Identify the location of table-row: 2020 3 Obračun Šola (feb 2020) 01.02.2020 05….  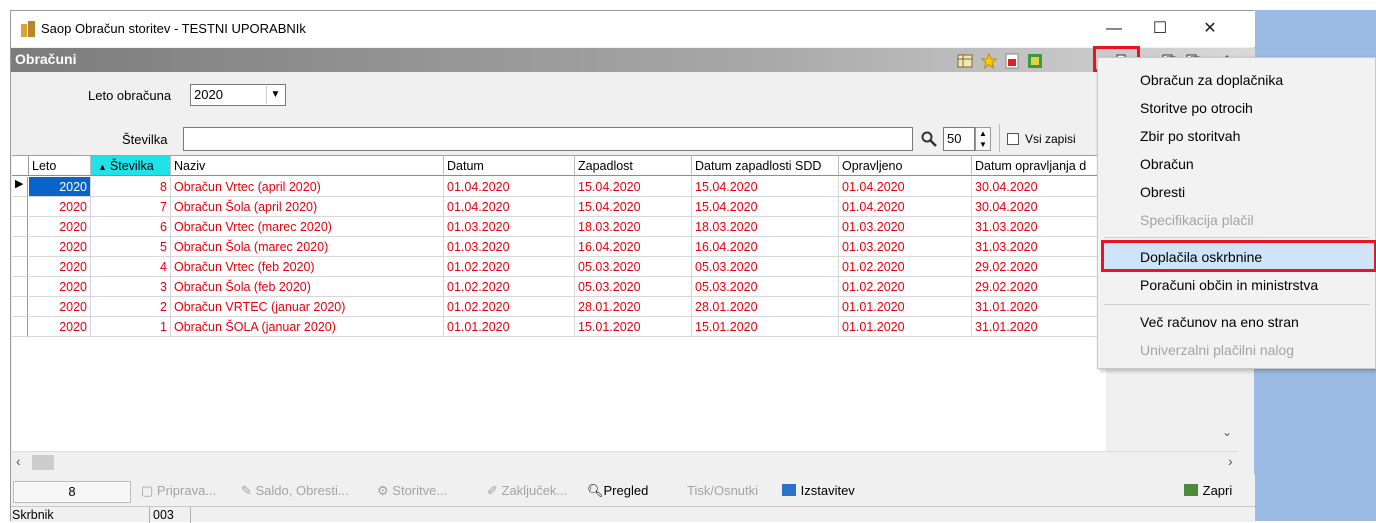
(559, 287).